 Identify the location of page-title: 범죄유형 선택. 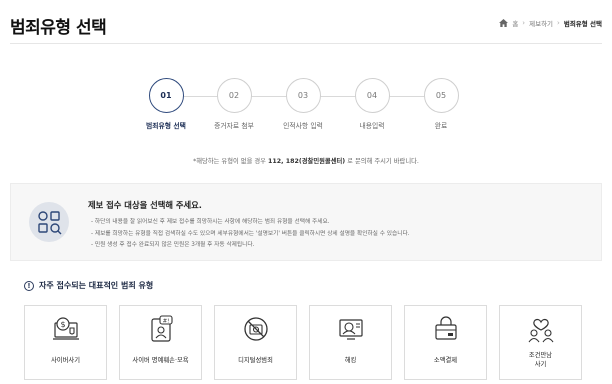
(58, 28).